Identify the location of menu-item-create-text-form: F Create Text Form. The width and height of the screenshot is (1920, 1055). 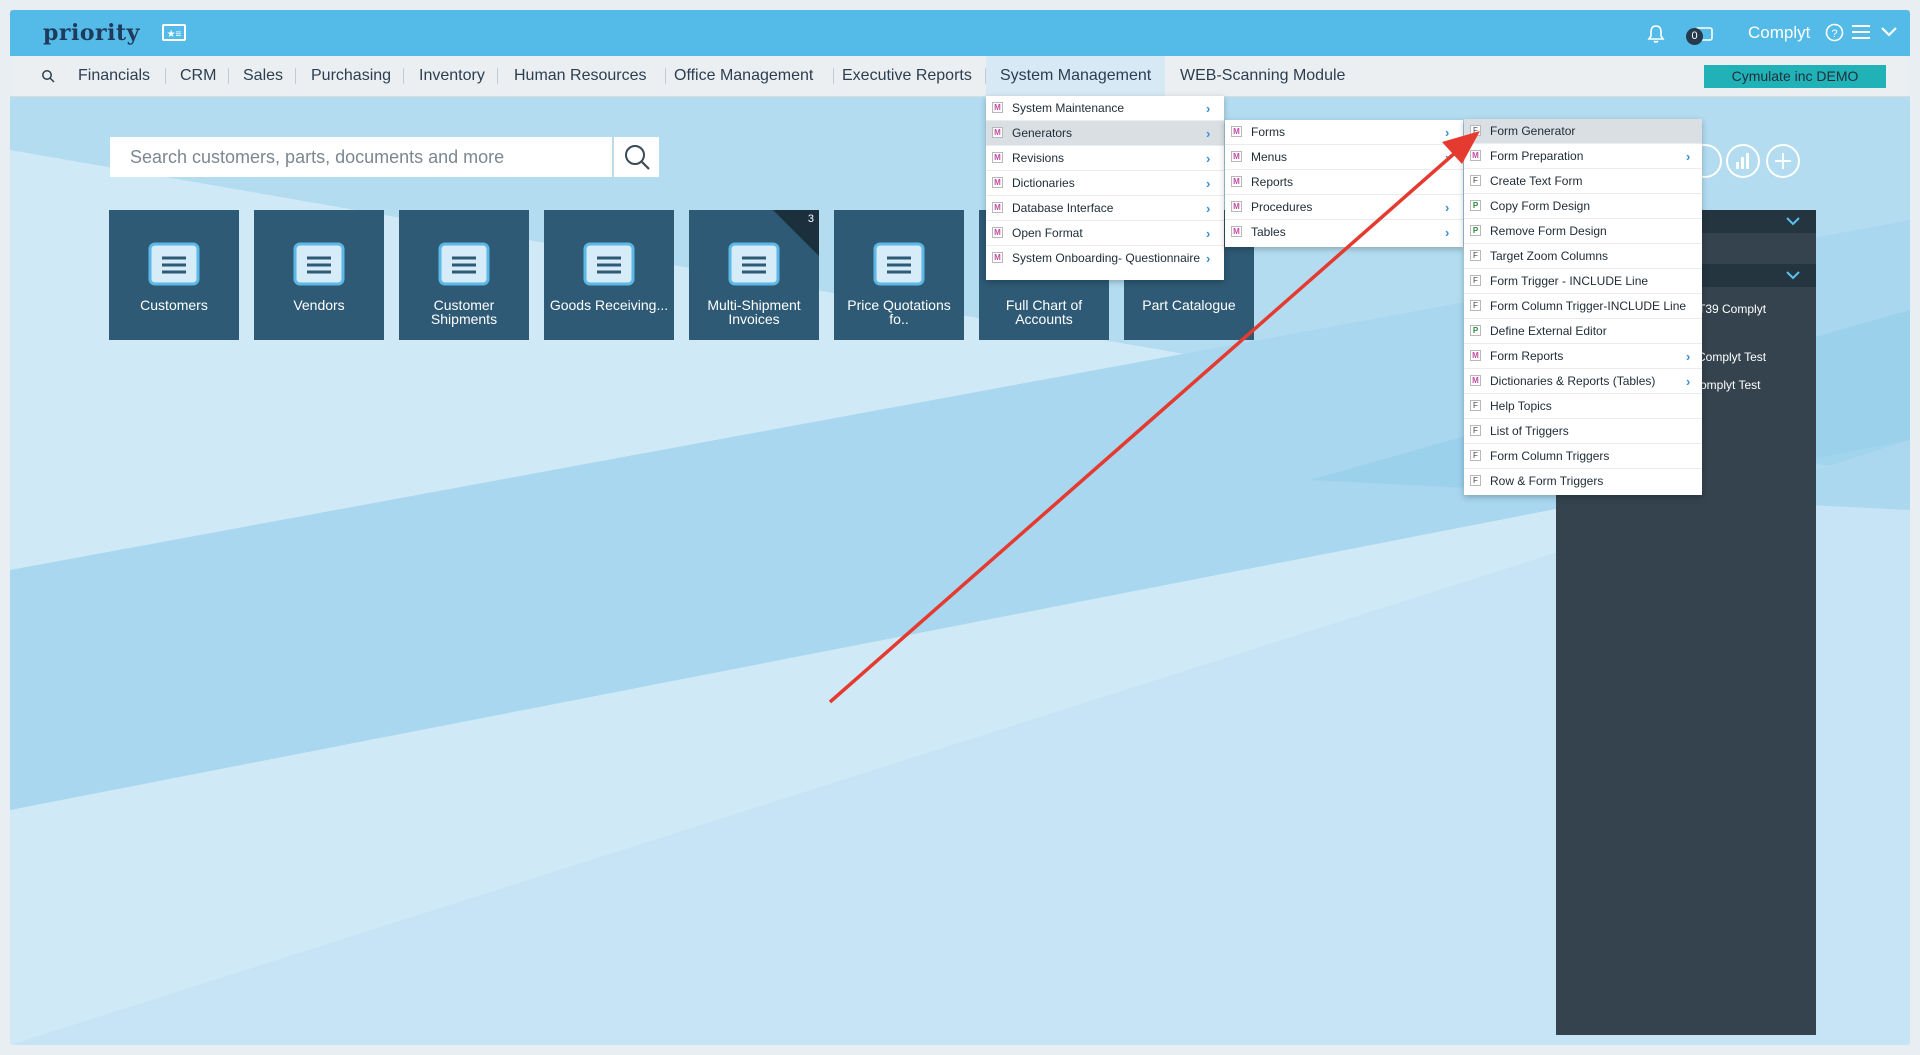
(1583, 181).